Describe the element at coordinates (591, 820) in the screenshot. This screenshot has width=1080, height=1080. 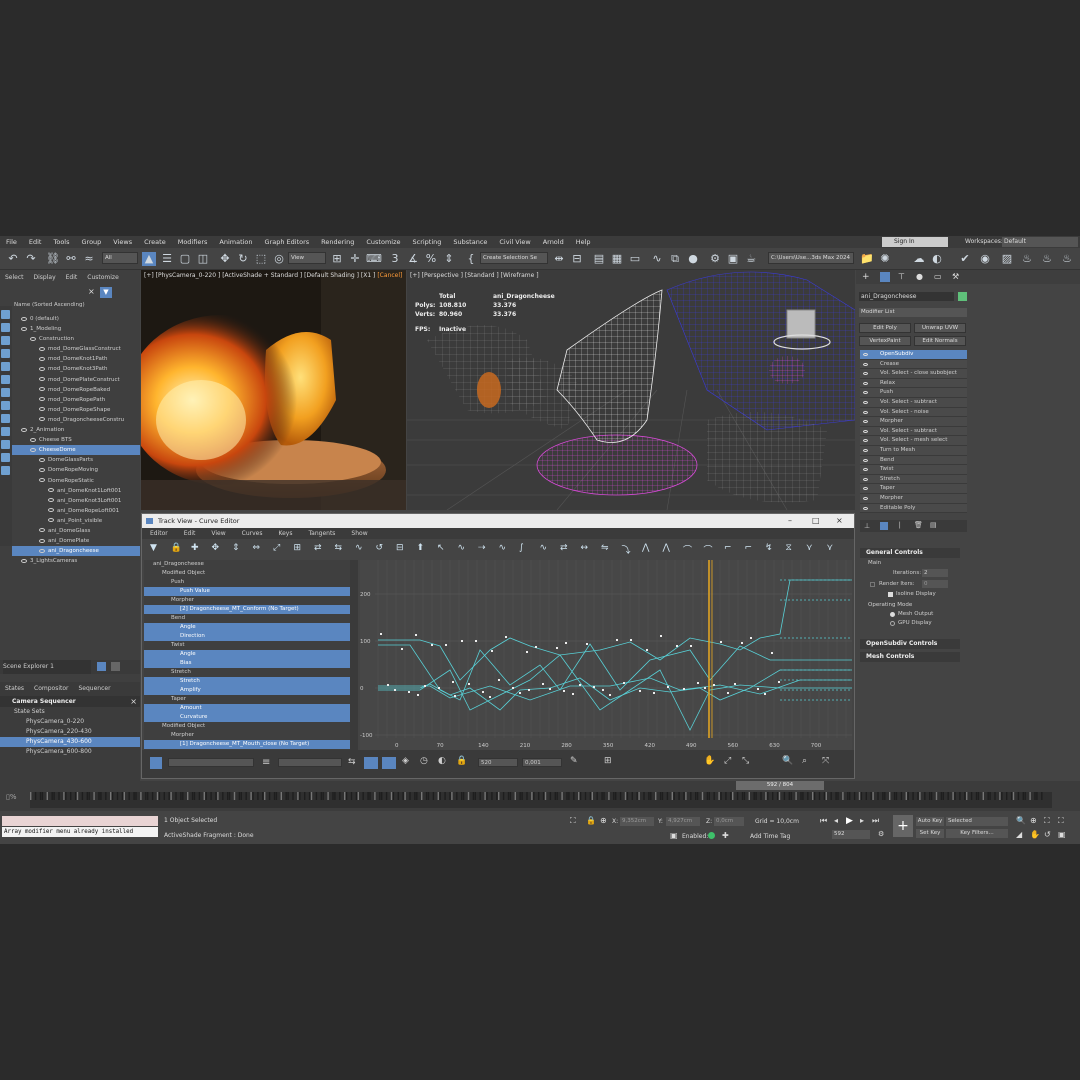
I see `selection-lock-icon: 🔒` at that location.